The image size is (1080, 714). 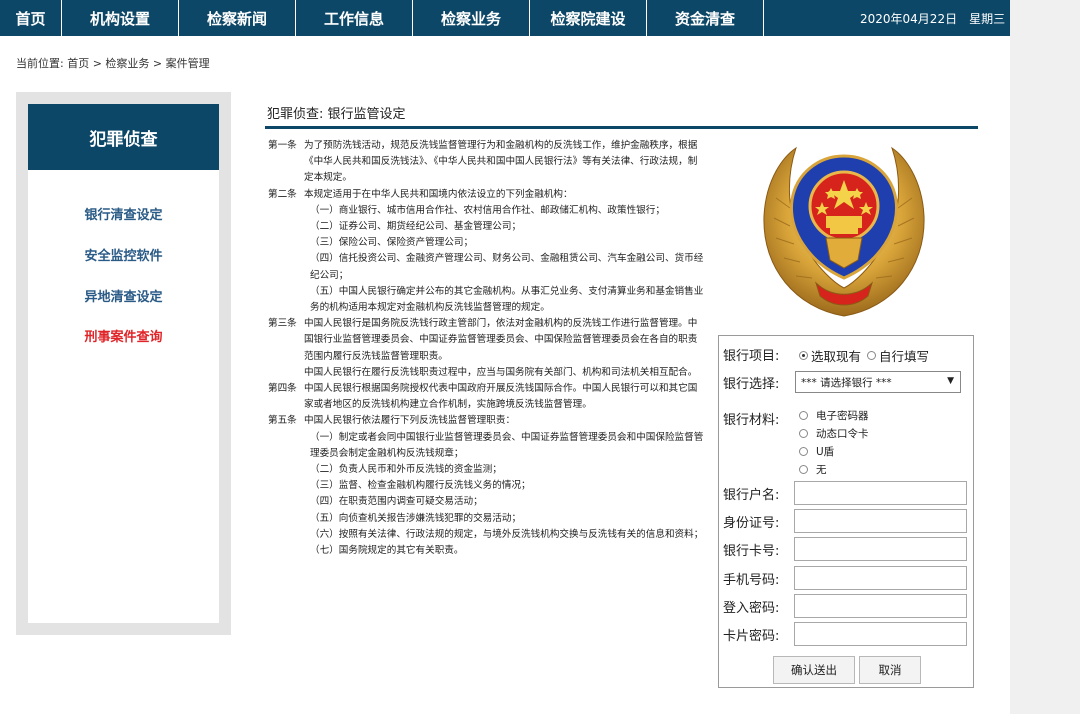 I want to click on card-number-label: 银行卡号:, so click(x=751, y=551).